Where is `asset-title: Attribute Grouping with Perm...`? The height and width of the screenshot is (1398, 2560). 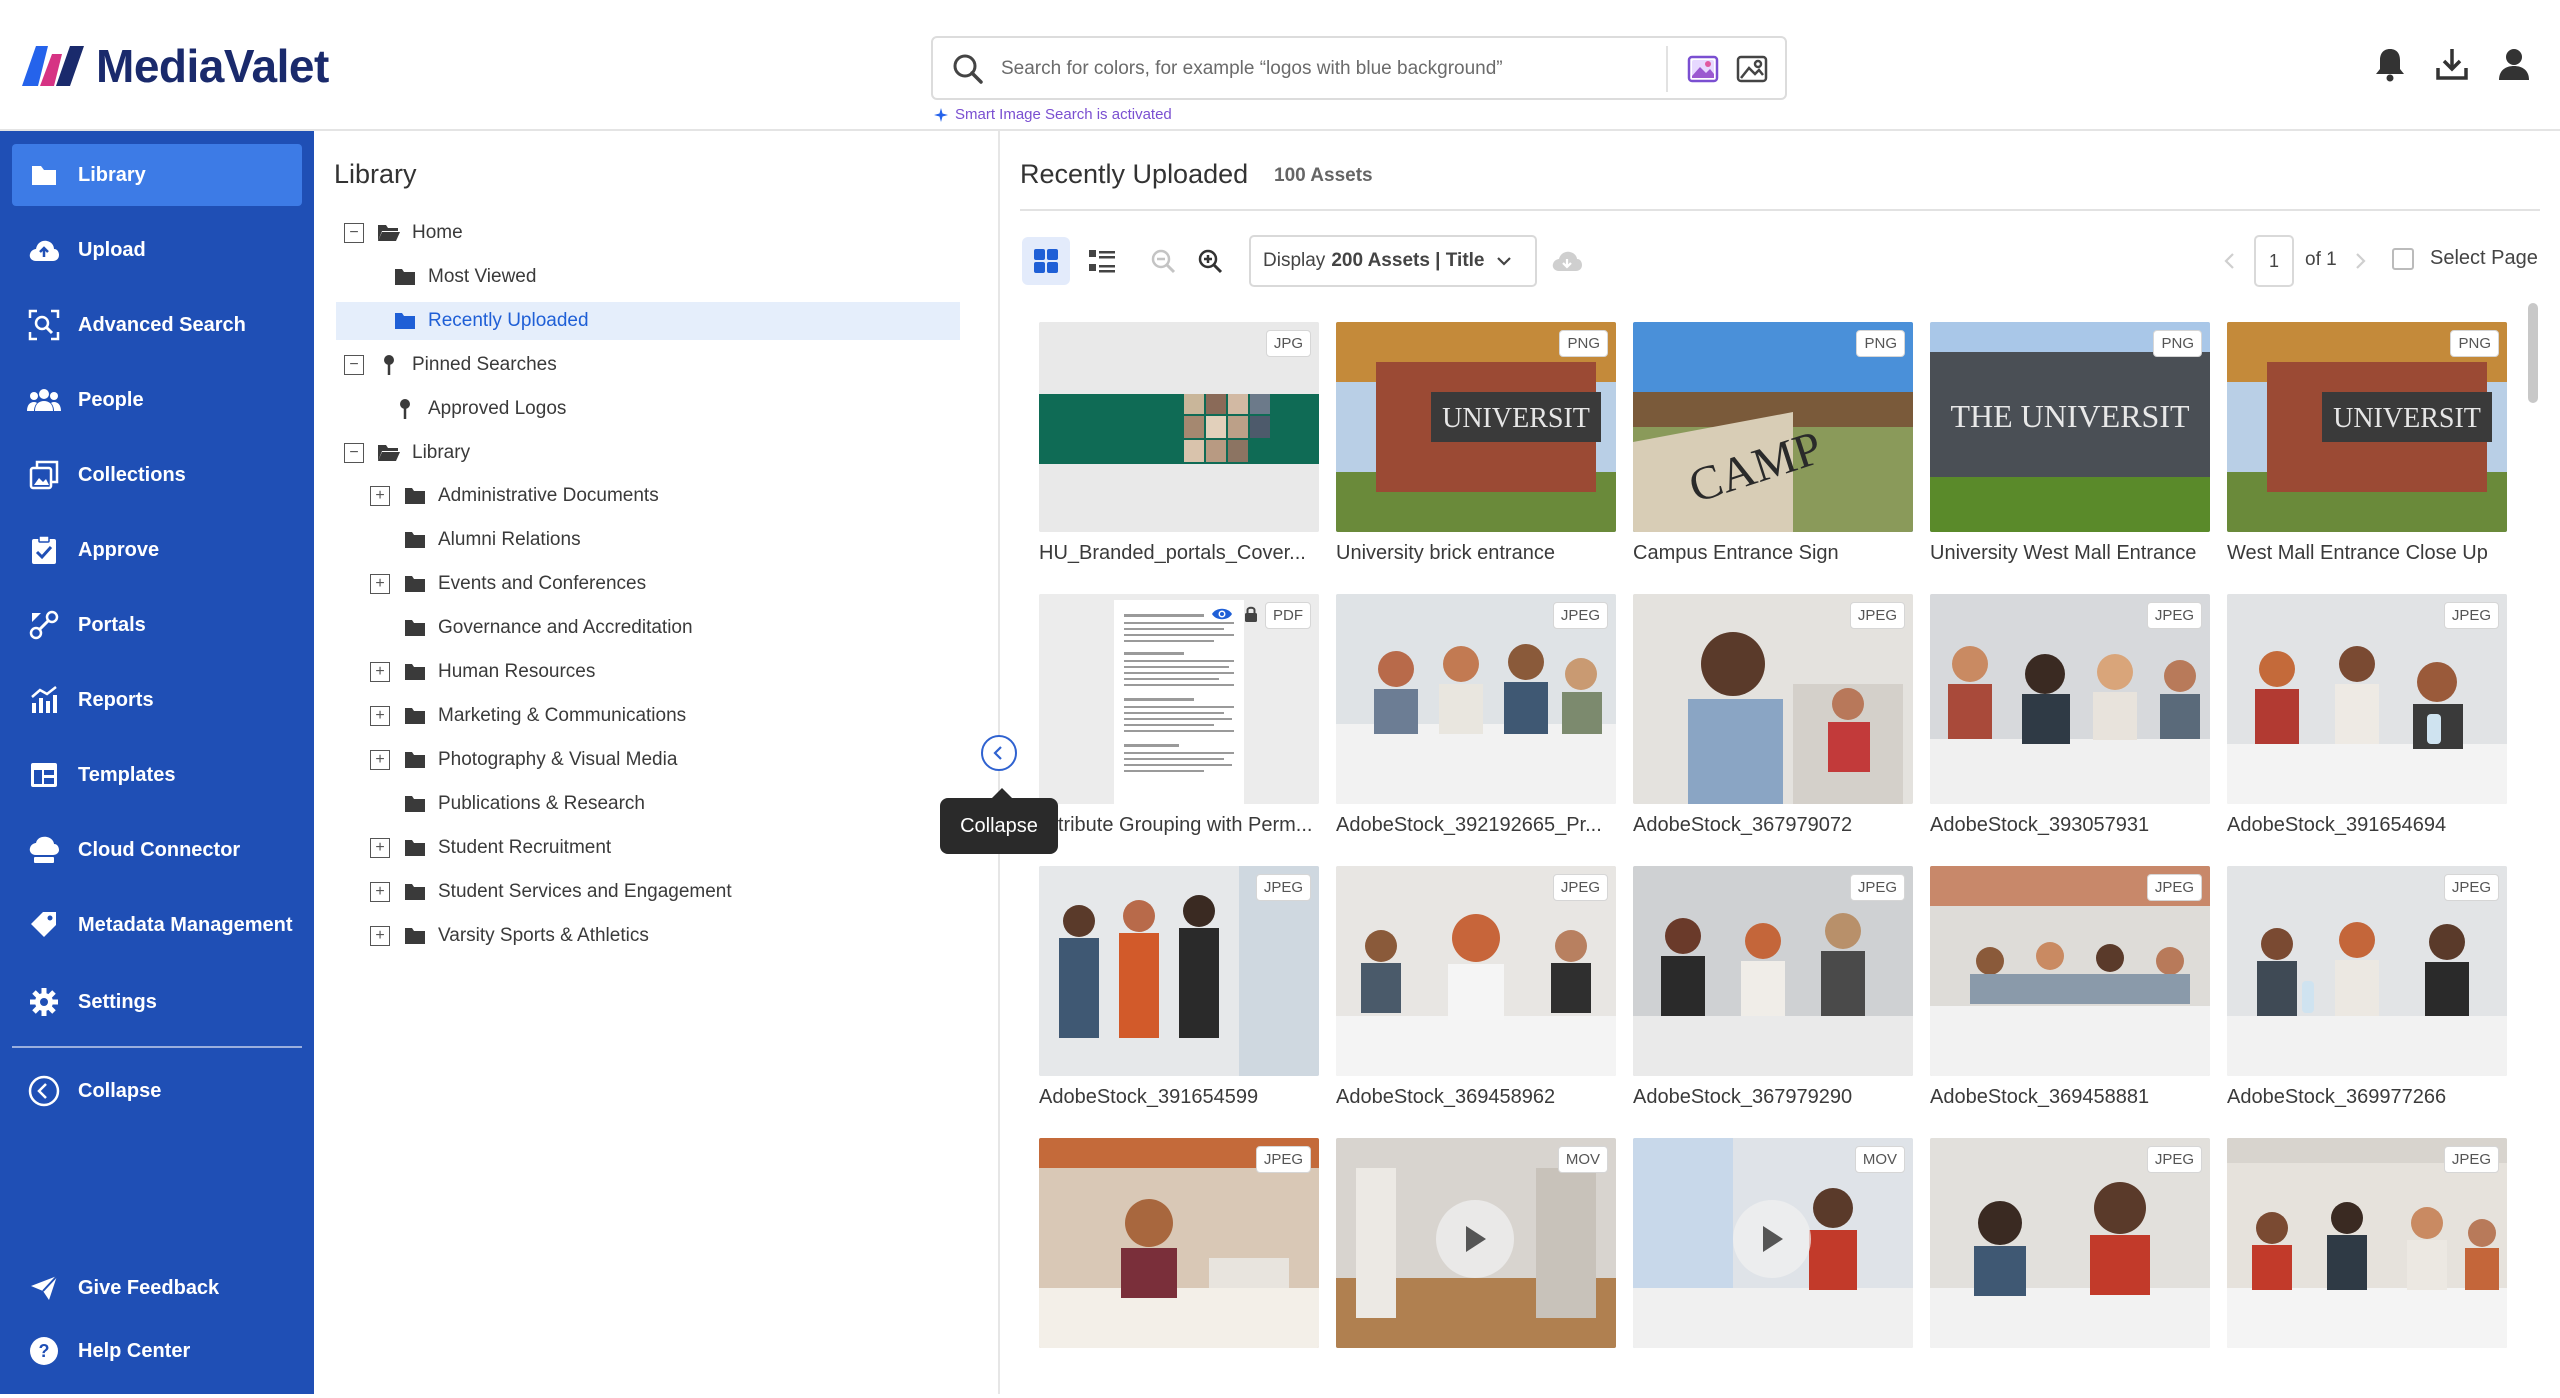
asset-title: Attribute Grouping with Perm... is located at coordinates (1184, 825).